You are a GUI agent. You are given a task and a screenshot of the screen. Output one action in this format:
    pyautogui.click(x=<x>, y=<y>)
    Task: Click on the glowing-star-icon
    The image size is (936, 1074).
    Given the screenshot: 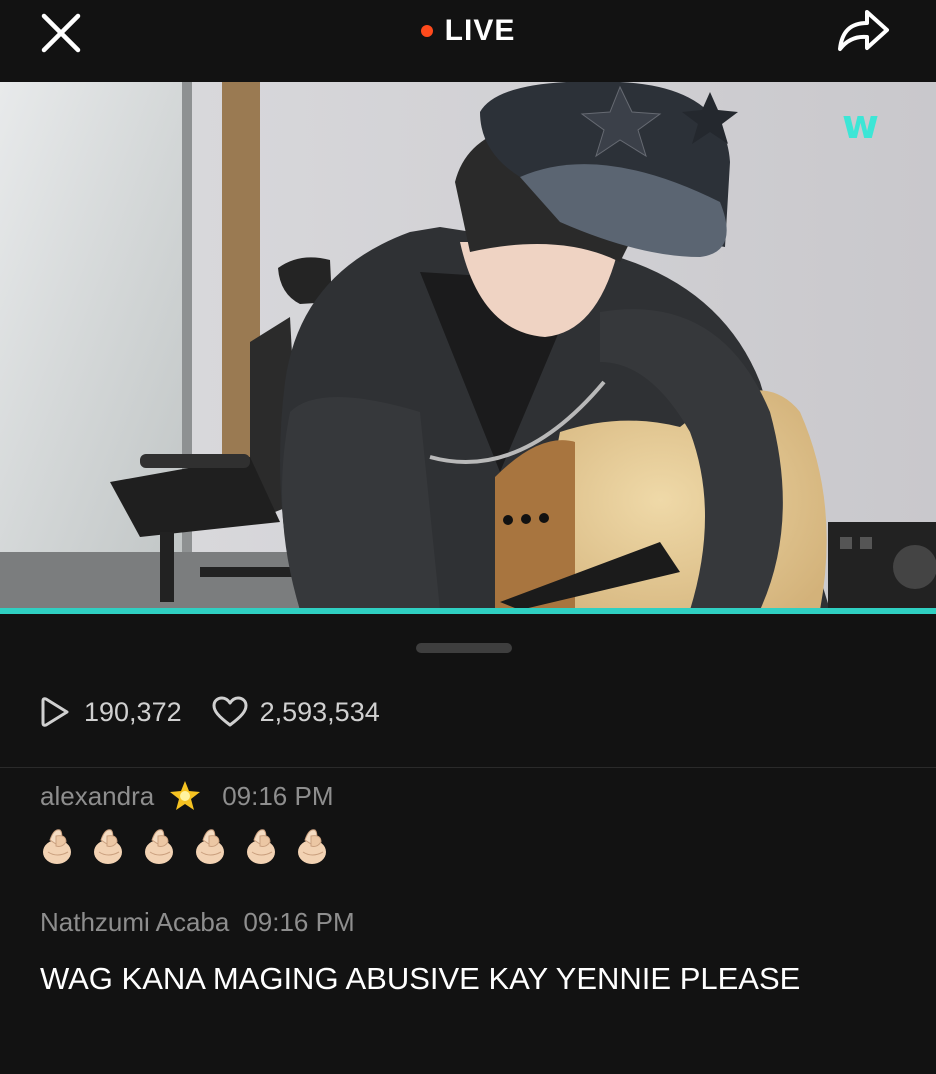 What is the action you would take?
    pyautogui.click(x=185, y=796)
    